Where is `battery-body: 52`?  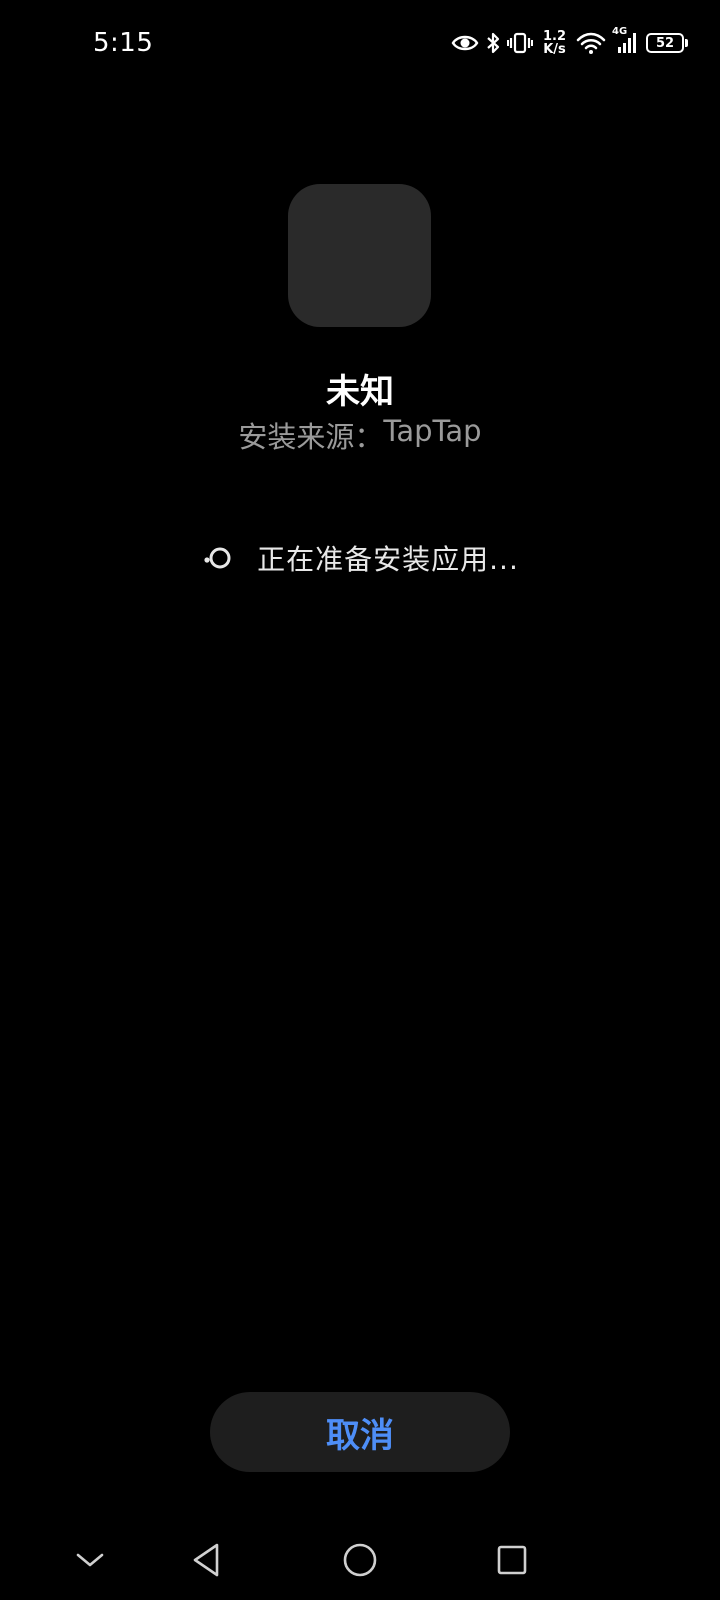 battery-body: 52 is located at coordinates (665, 43).